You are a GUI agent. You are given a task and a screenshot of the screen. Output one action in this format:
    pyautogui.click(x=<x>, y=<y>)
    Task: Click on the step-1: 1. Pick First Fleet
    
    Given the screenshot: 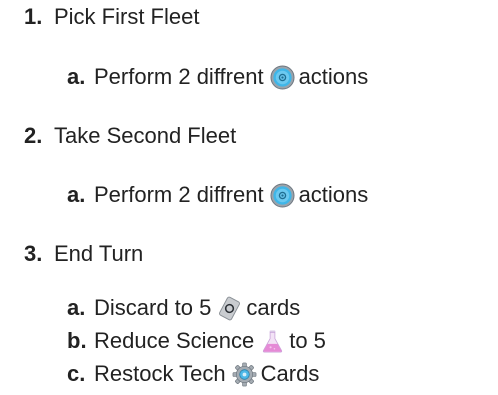 What is the action you would take?
    pyautogui.click(x=111, y=17)
    